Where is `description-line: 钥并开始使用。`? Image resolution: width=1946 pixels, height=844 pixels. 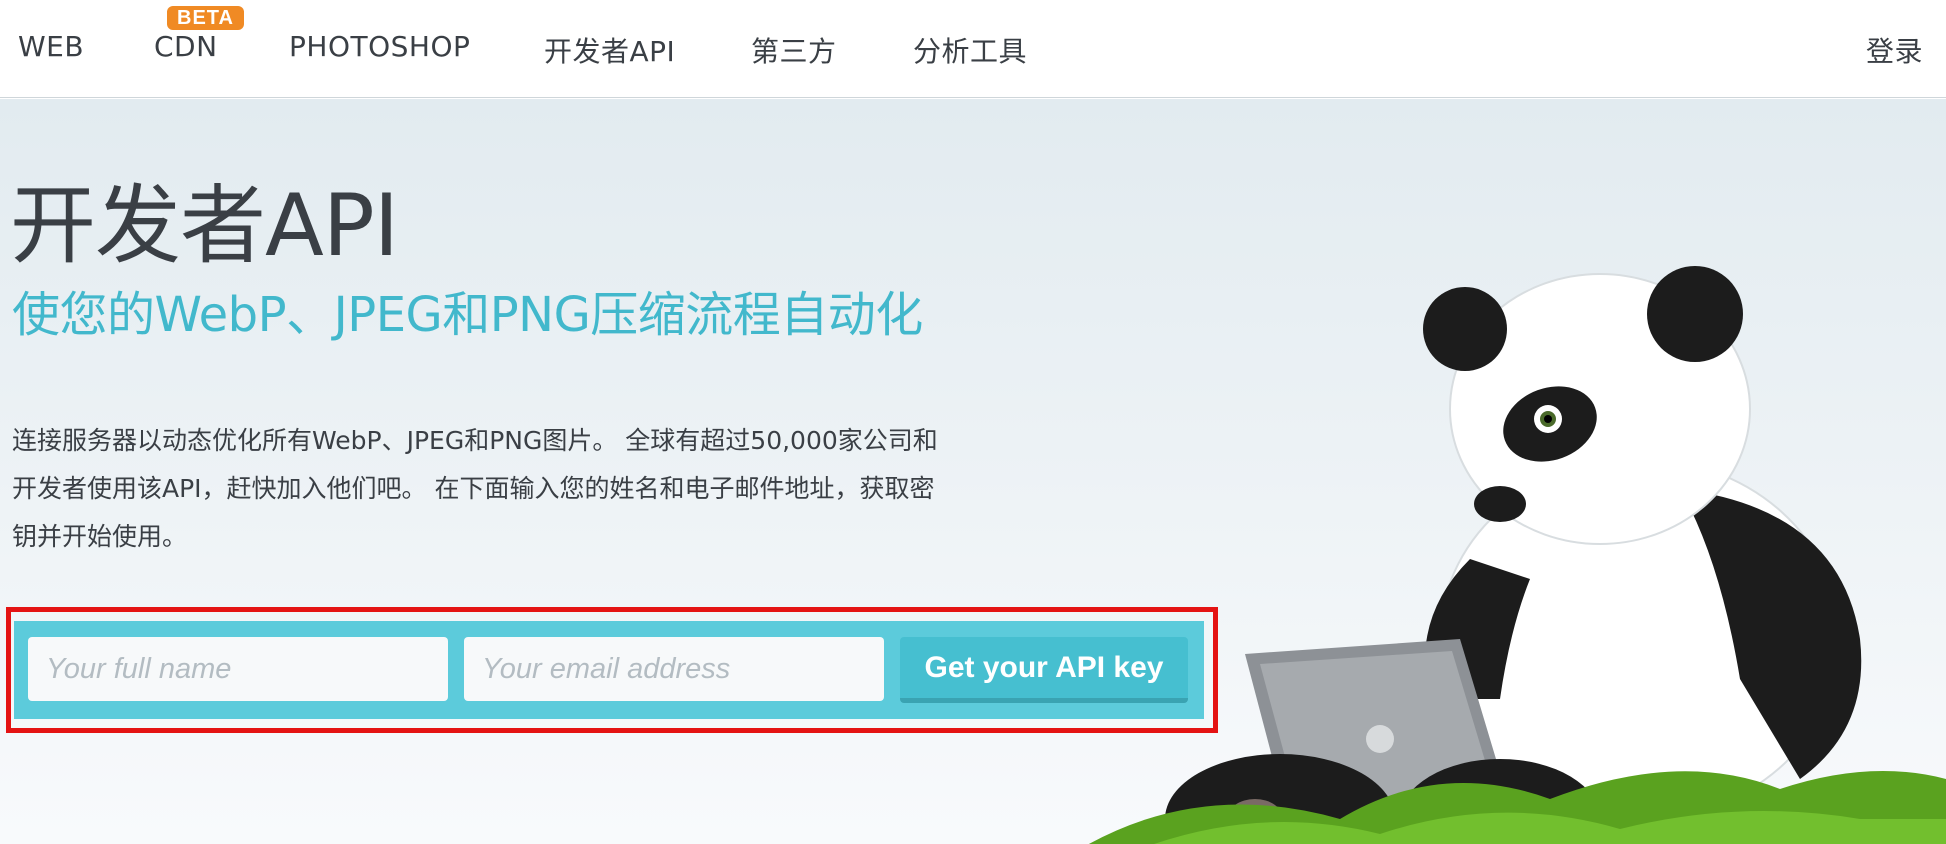
description-line: 钥并开始使用。 is located at coordinates (100, 536).